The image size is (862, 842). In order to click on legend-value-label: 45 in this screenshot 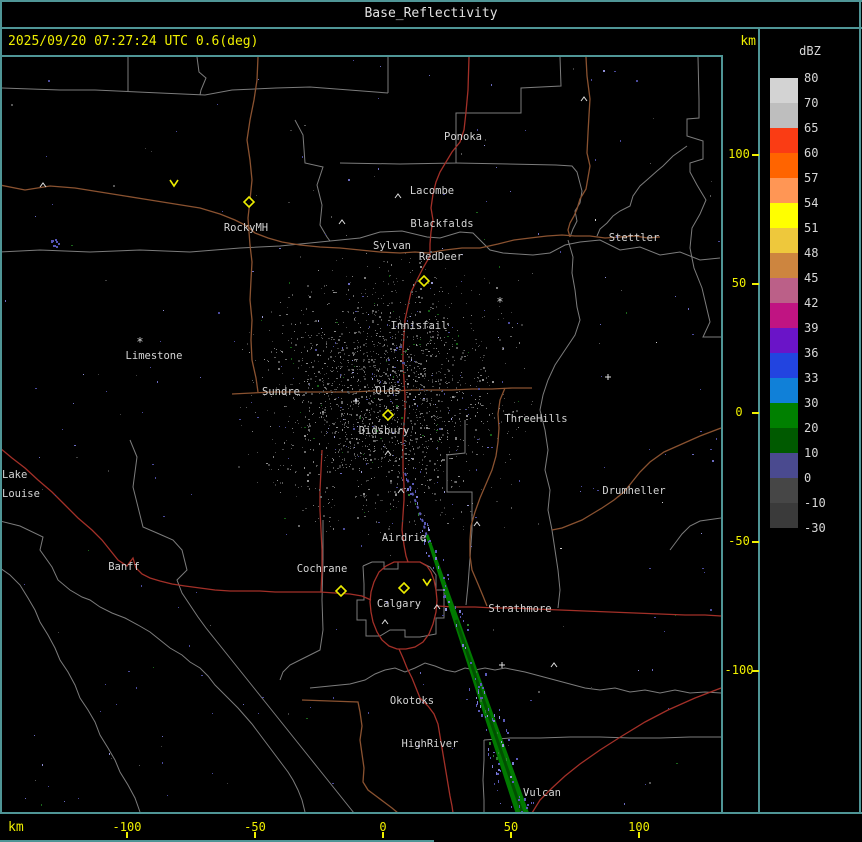, I will do `click(811, 278)`.